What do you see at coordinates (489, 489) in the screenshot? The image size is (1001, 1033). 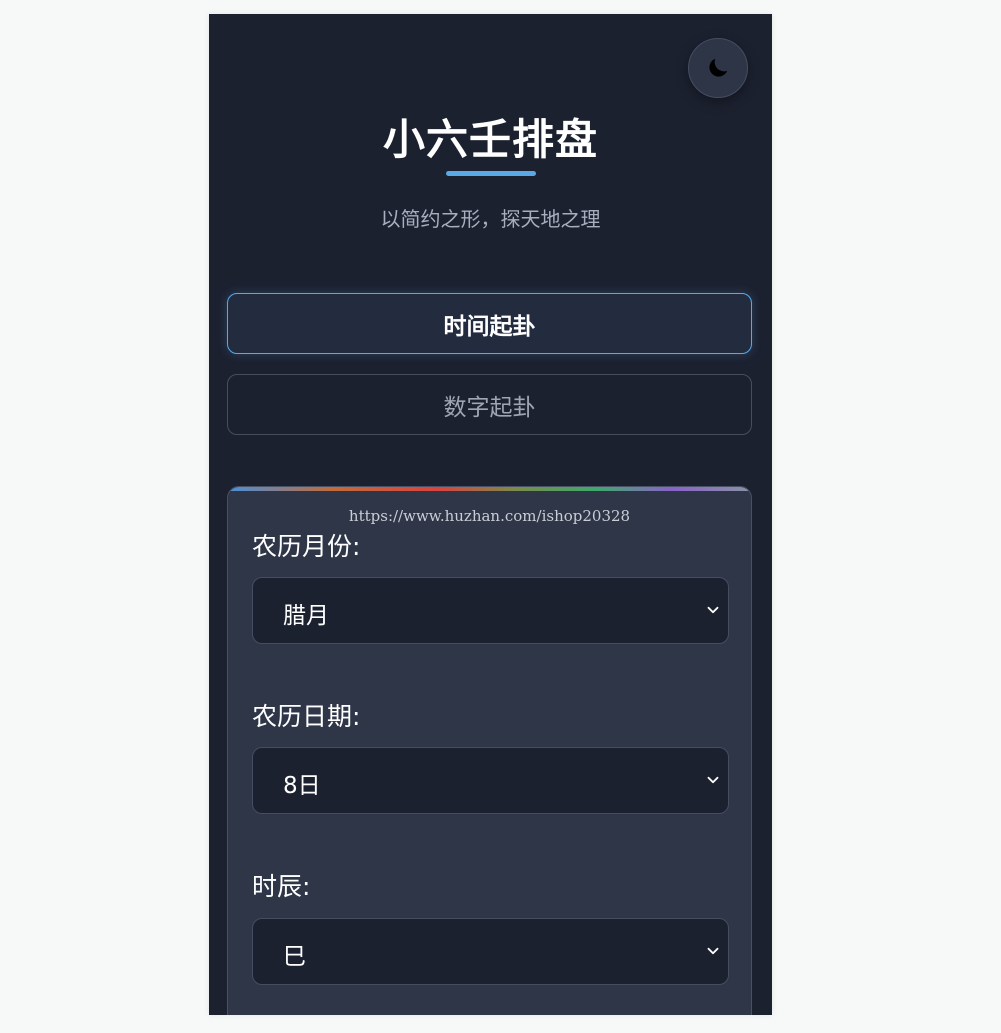 I see `rainbow-accent-bar` at bounding box center [489, 489].